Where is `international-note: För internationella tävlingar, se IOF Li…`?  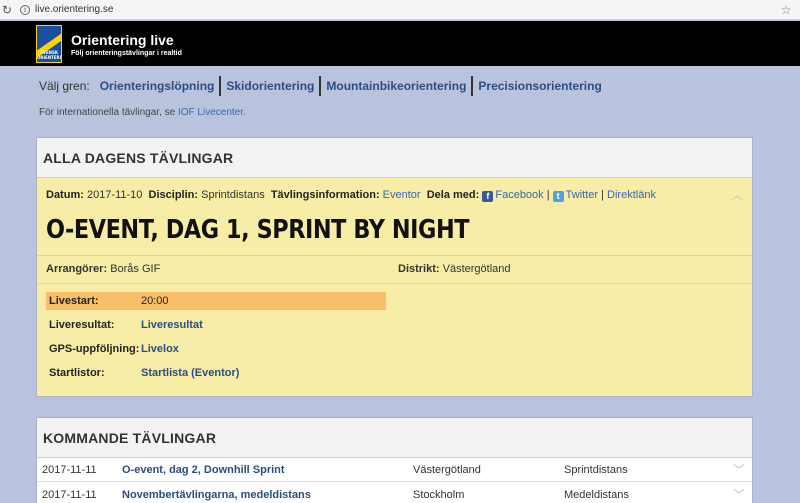
international-note: För internationella tävlingar, se IOF Li… is located at coordinates (142, 112).